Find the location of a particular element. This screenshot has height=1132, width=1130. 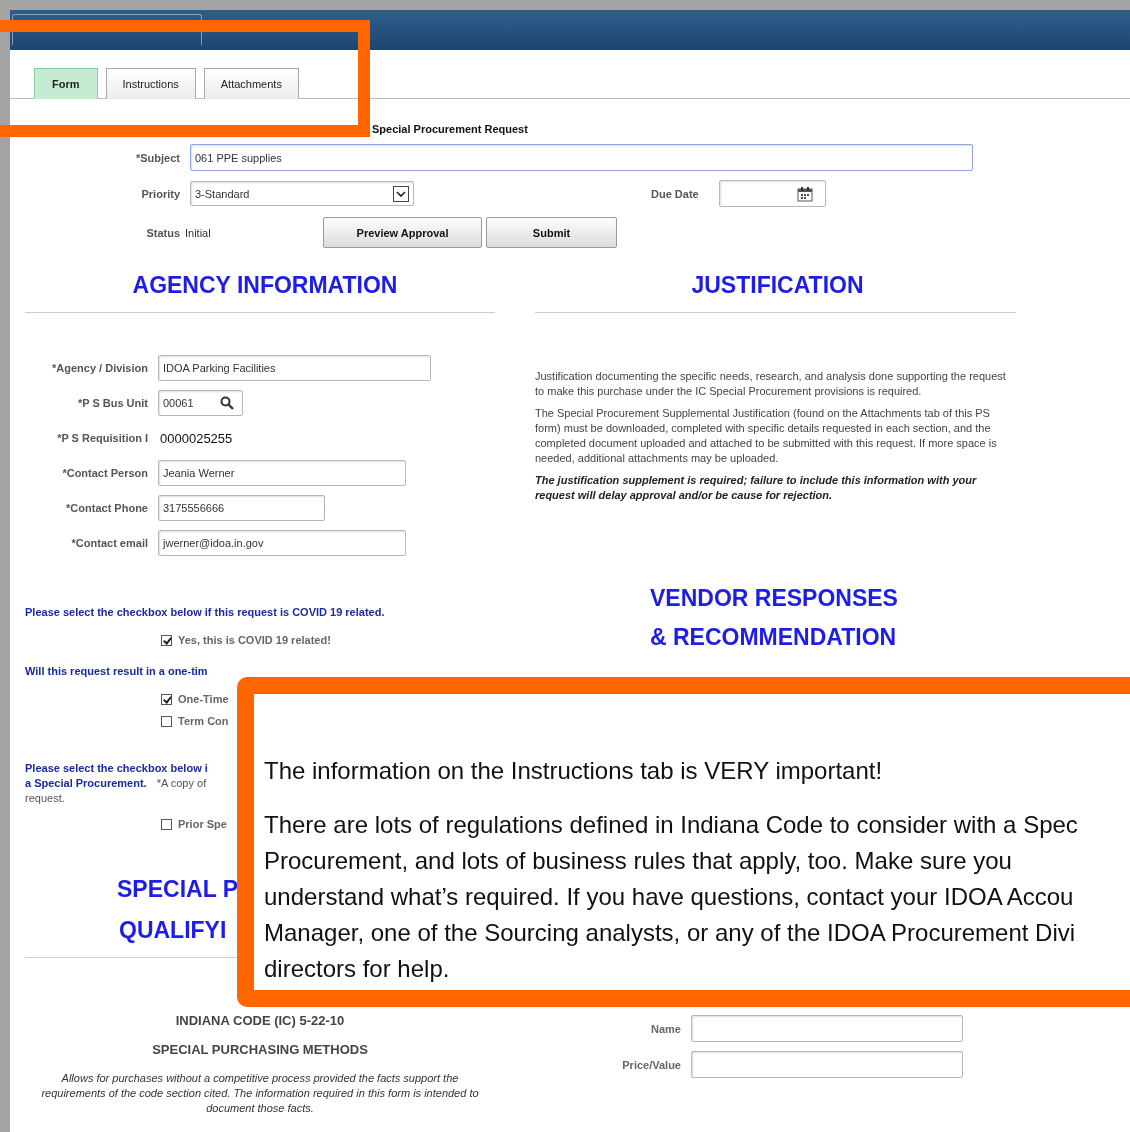

code-title: INDIANA CODE (IC) 5-22-10 is located at coordinates (260, 1020).